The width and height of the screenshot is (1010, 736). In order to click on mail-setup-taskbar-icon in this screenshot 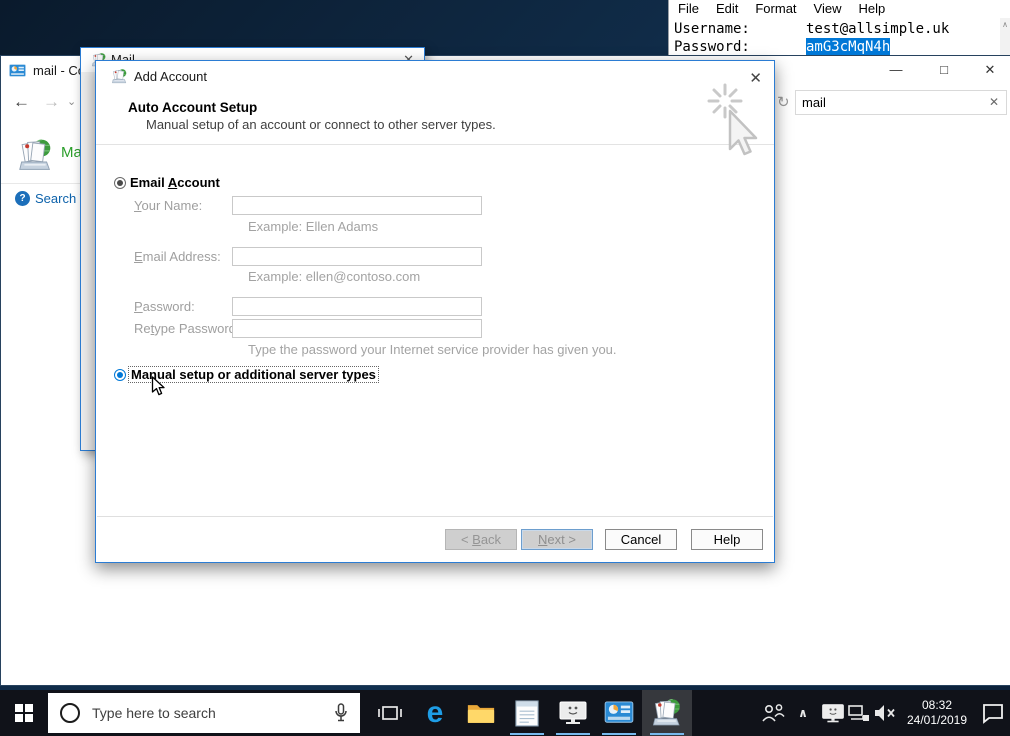, I will do `click(667, 713)`.